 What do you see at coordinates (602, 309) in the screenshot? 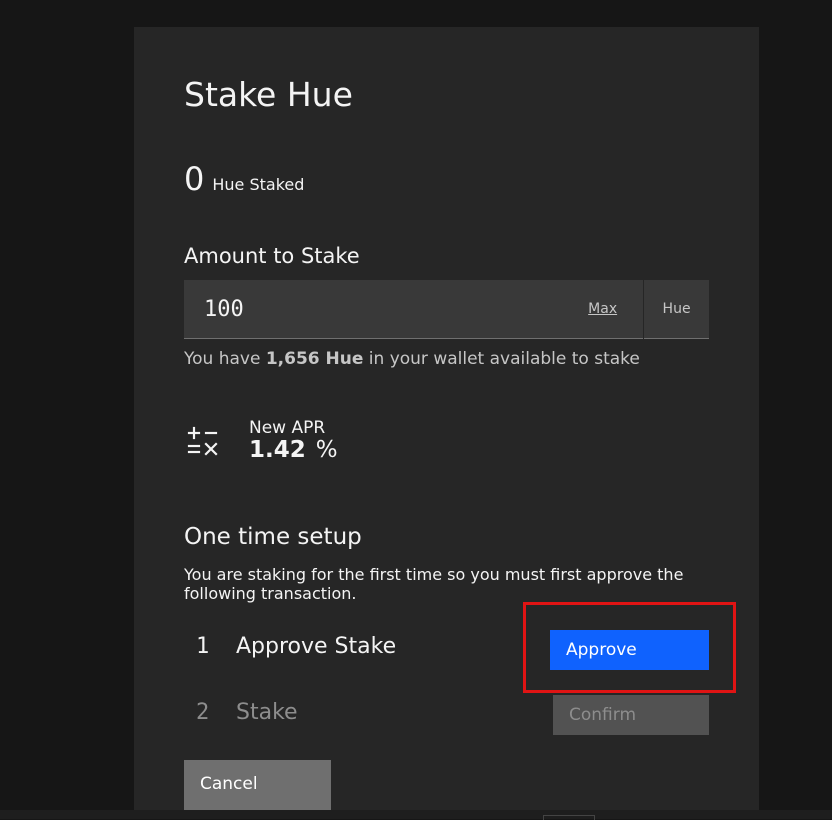
I see `max-link: Max` at bounding box center [602, 309].